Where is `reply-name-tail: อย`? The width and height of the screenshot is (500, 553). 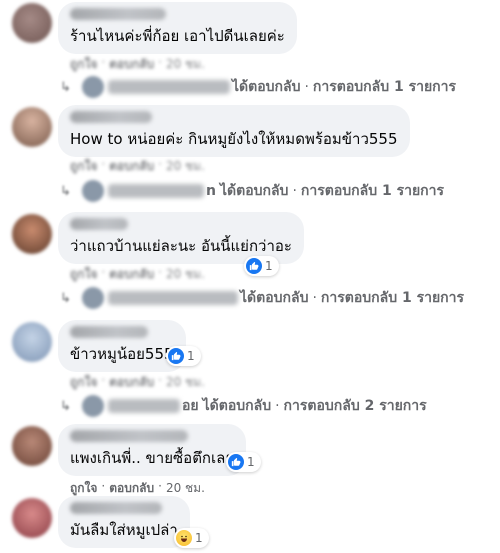
reply-name-tail: อย is located at coordinates (190, 406).